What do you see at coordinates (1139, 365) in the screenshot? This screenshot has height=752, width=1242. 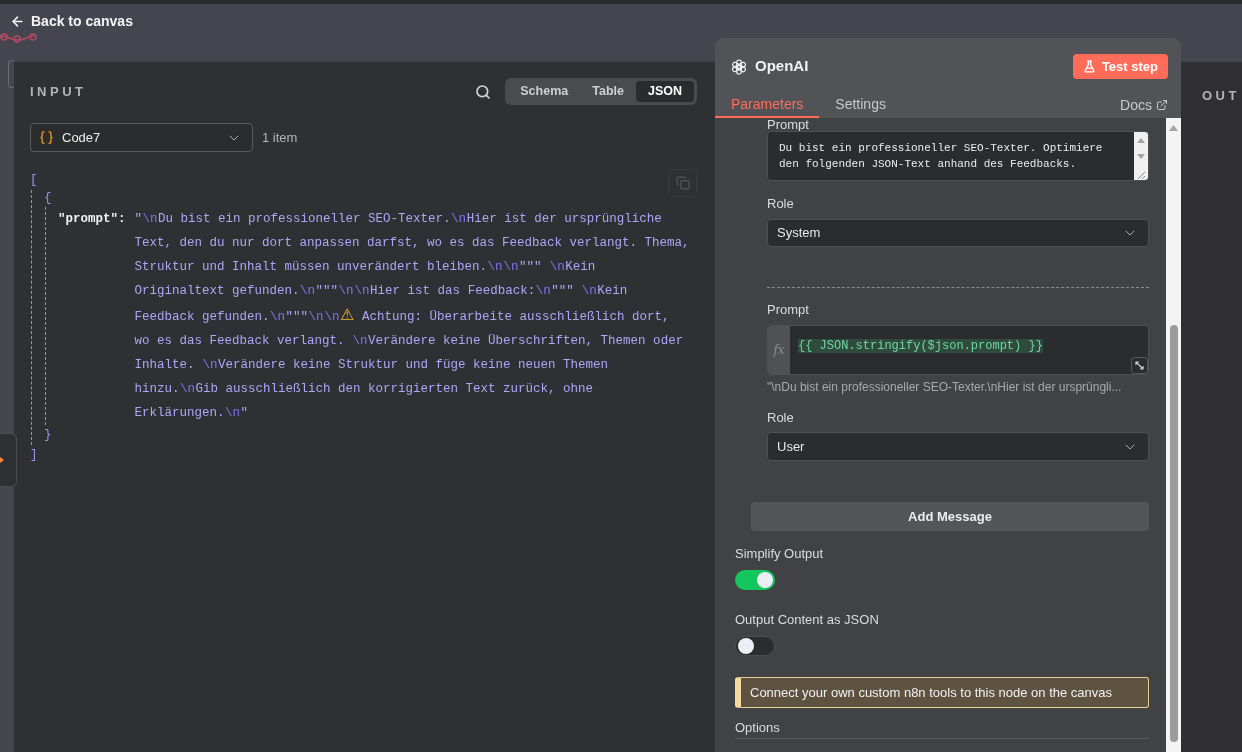 I see `expand-icon` at bounding box center [1139, 365].